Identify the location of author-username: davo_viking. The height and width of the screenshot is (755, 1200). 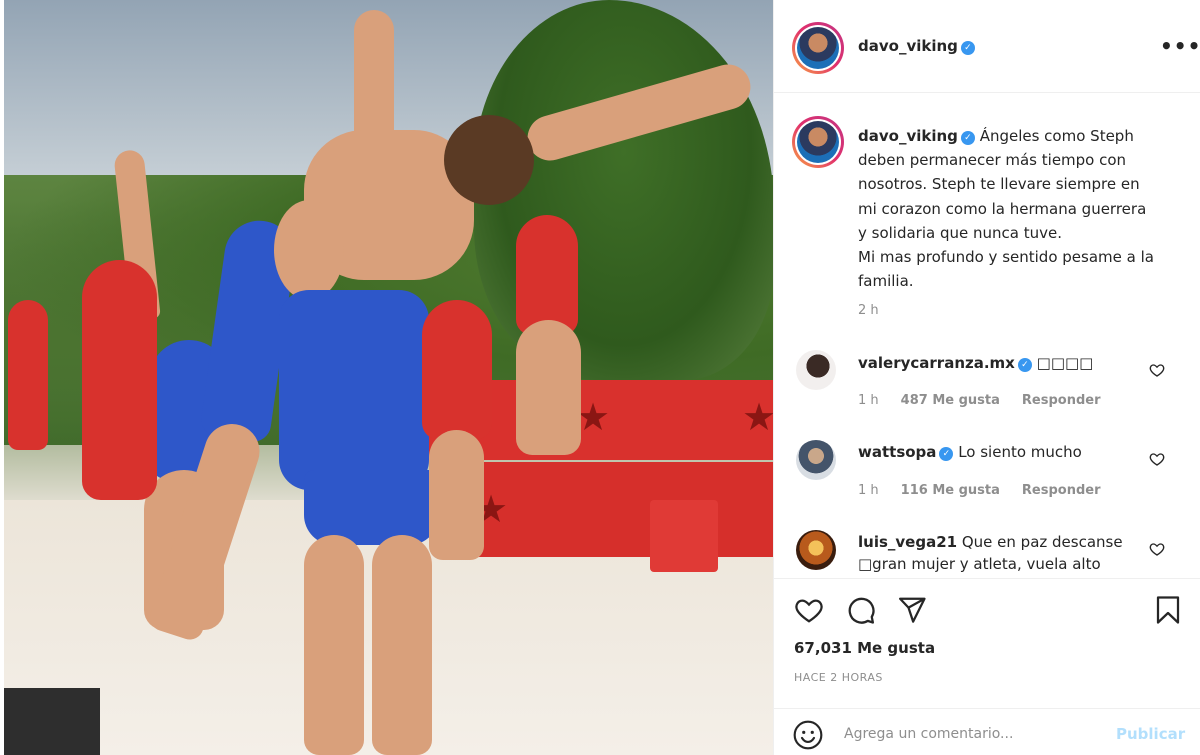
(908, 46).